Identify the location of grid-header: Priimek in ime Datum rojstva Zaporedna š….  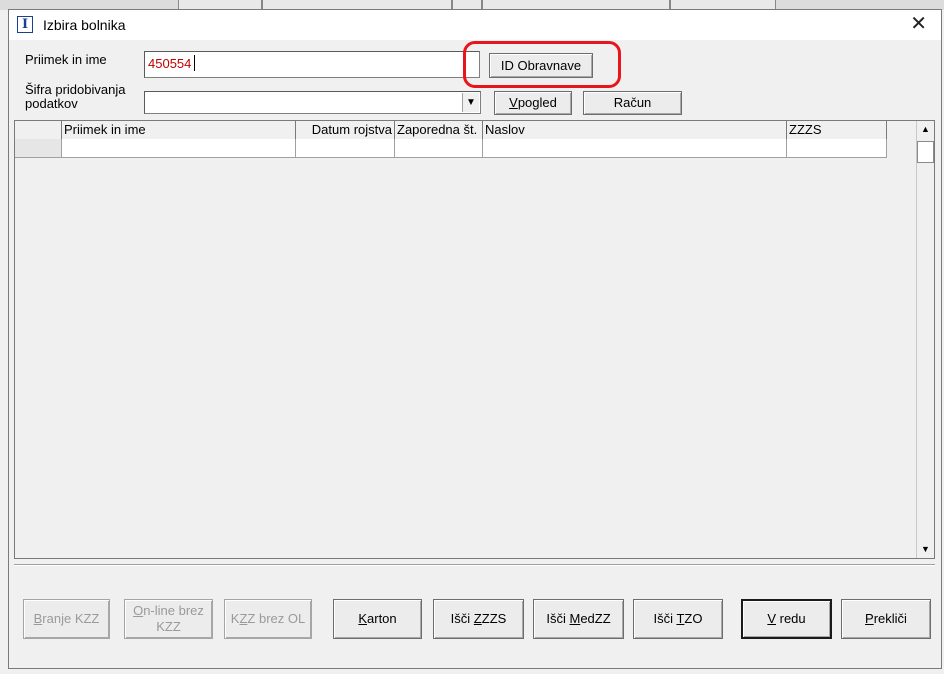
(451, 130).